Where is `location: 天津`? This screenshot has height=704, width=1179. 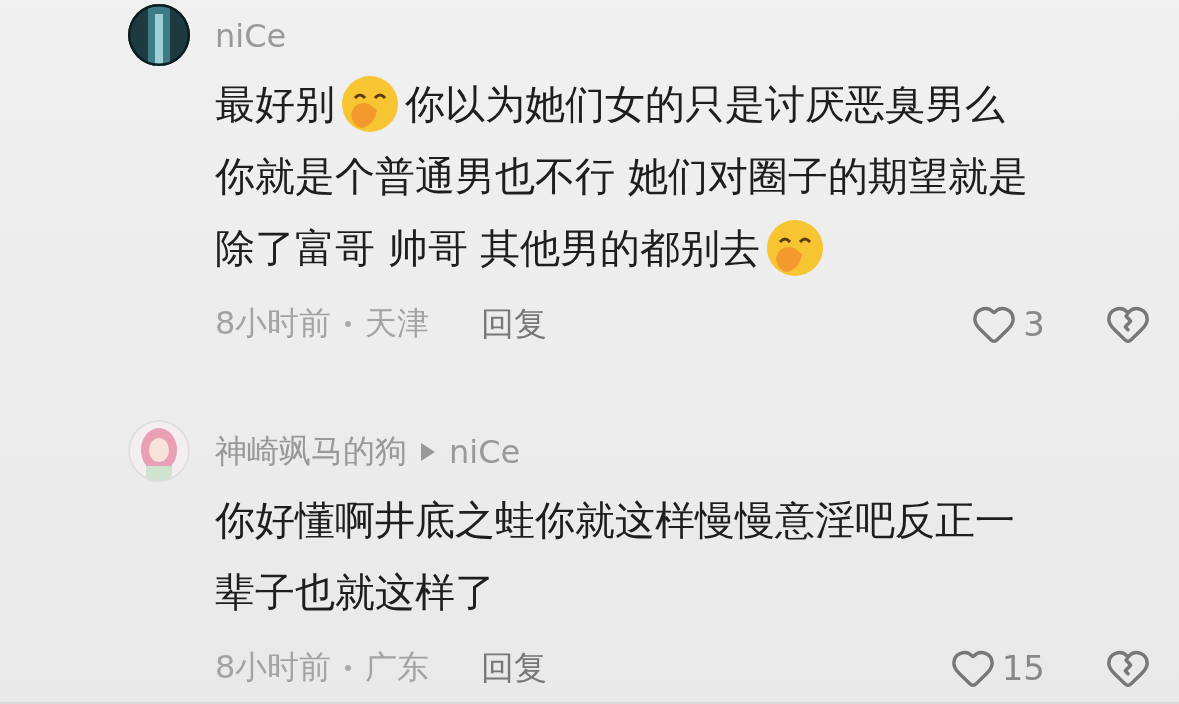
location: 天津 is located at coordinates (397, 323).